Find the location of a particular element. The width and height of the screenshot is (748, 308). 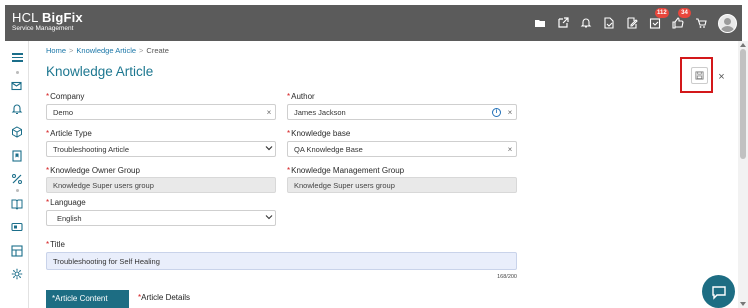

chat-icon is located at coordinates (718, 292).